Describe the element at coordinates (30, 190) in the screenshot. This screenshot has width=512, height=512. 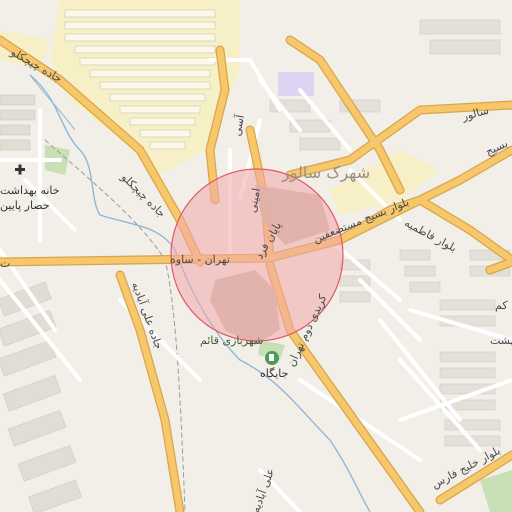
I see `label-khane-behdasht: خانه بهداشت` at that location.